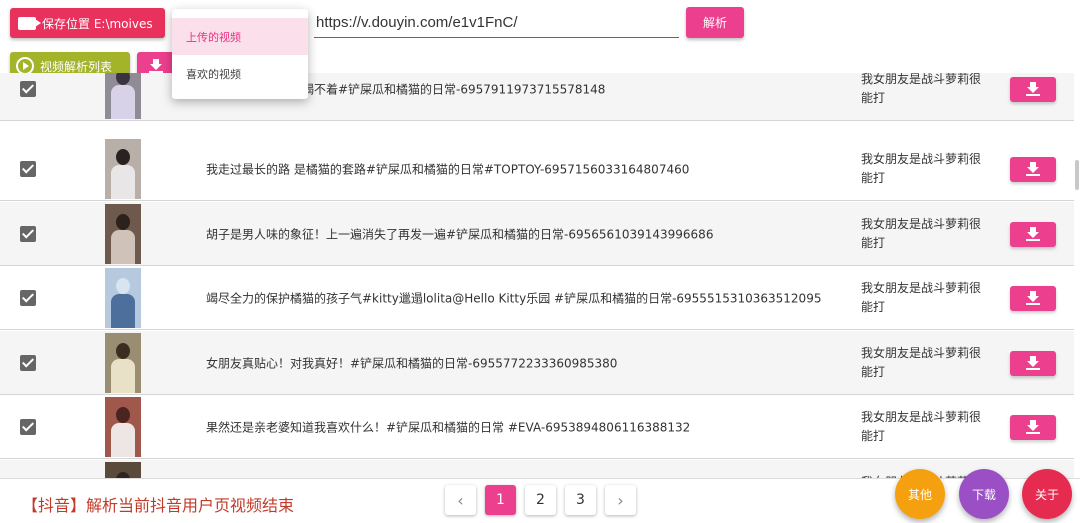 This screenshot has width=1080, height=523. I want to click on scrollbar, so click(1077, 175).